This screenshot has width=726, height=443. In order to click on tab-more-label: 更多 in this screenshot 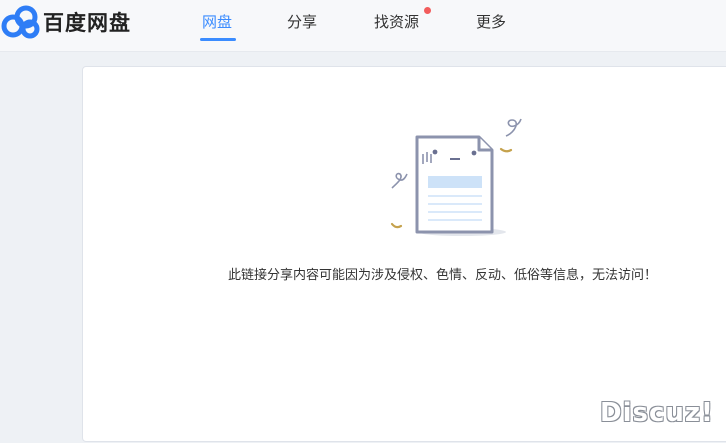, I will do `click(491, 22)`.